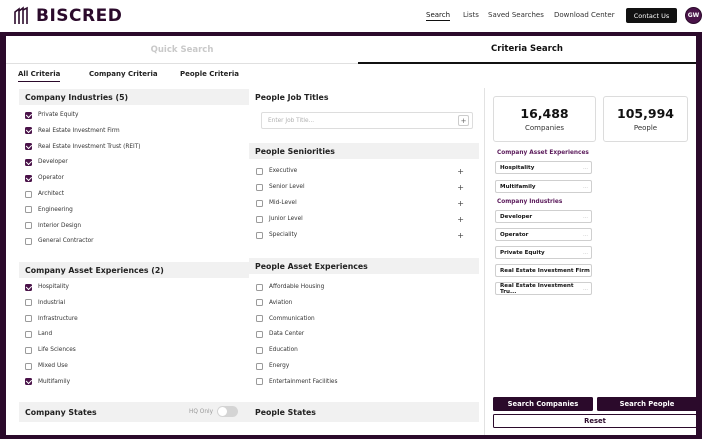  Describe the element at coordinates (286, 219) in the screenshot. I see `checkbox-label: Junior Level` at that location.